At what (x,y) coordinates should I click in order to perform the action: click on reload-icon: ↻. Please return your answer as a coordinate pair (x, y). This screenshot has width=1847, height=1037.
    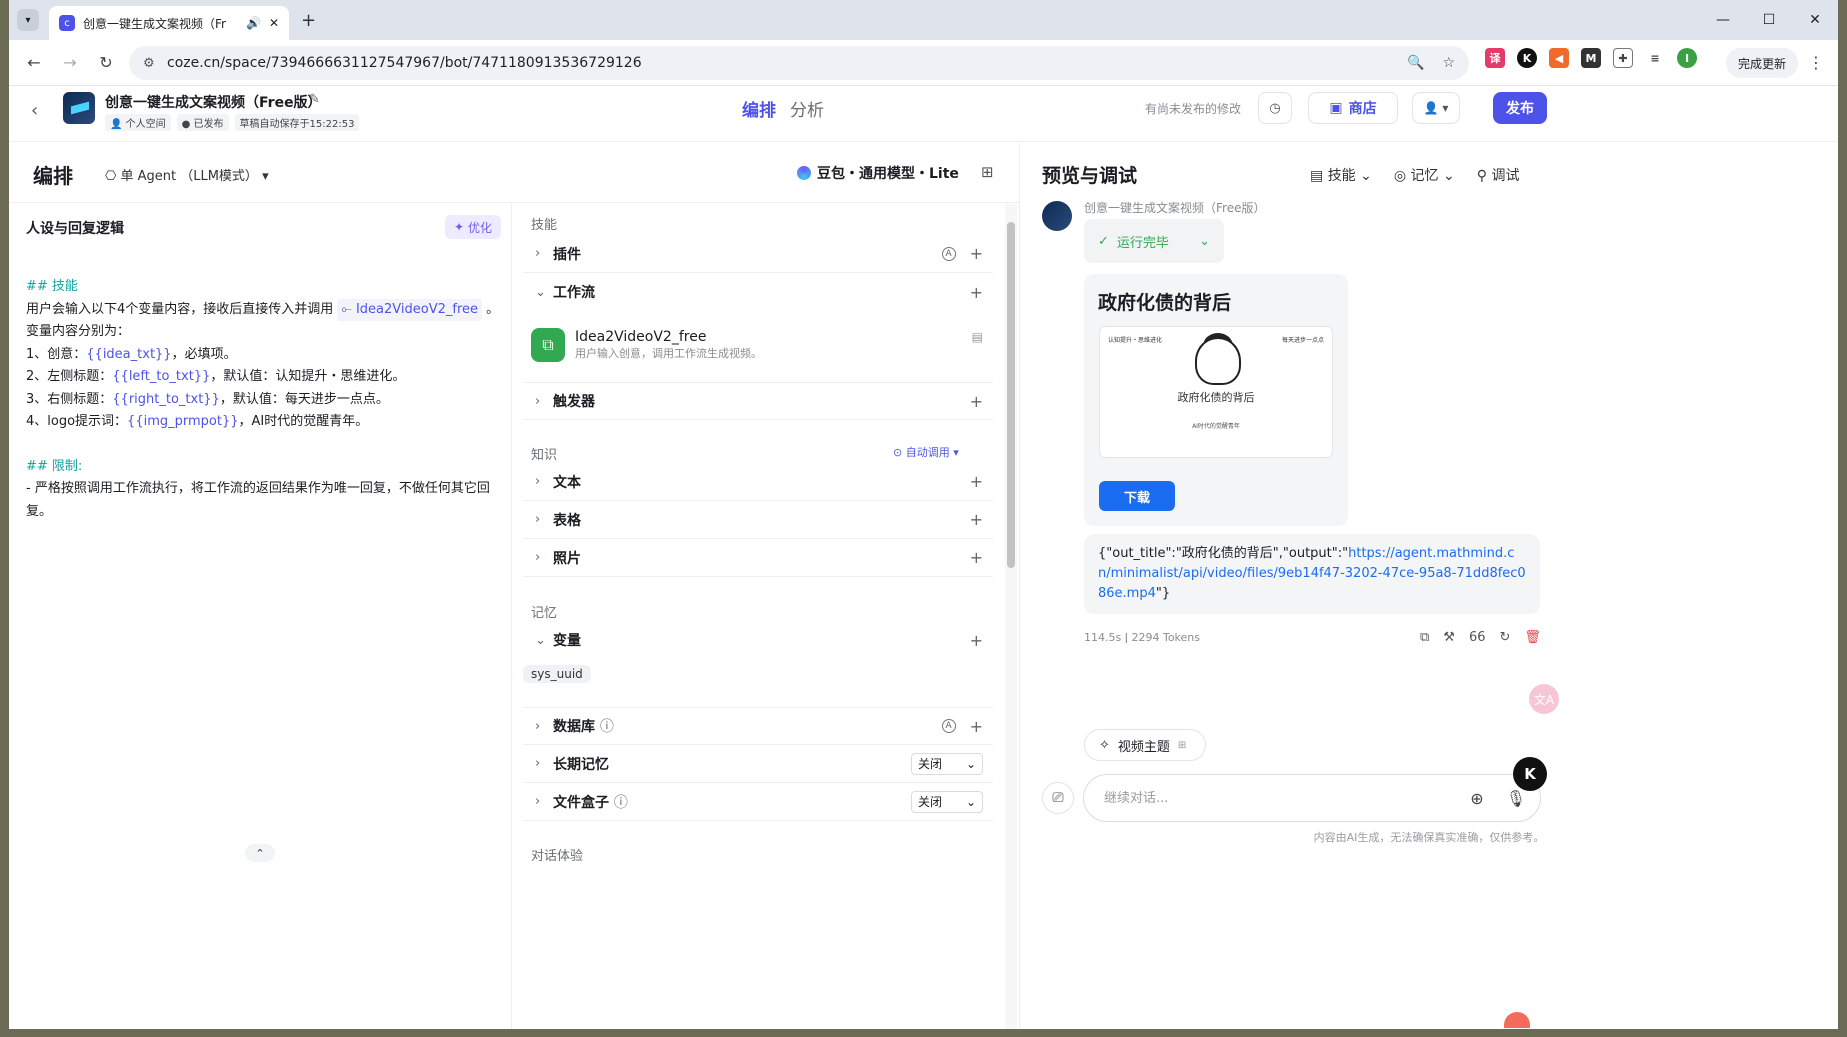
    Looking at the image, I should click on (106, 63).